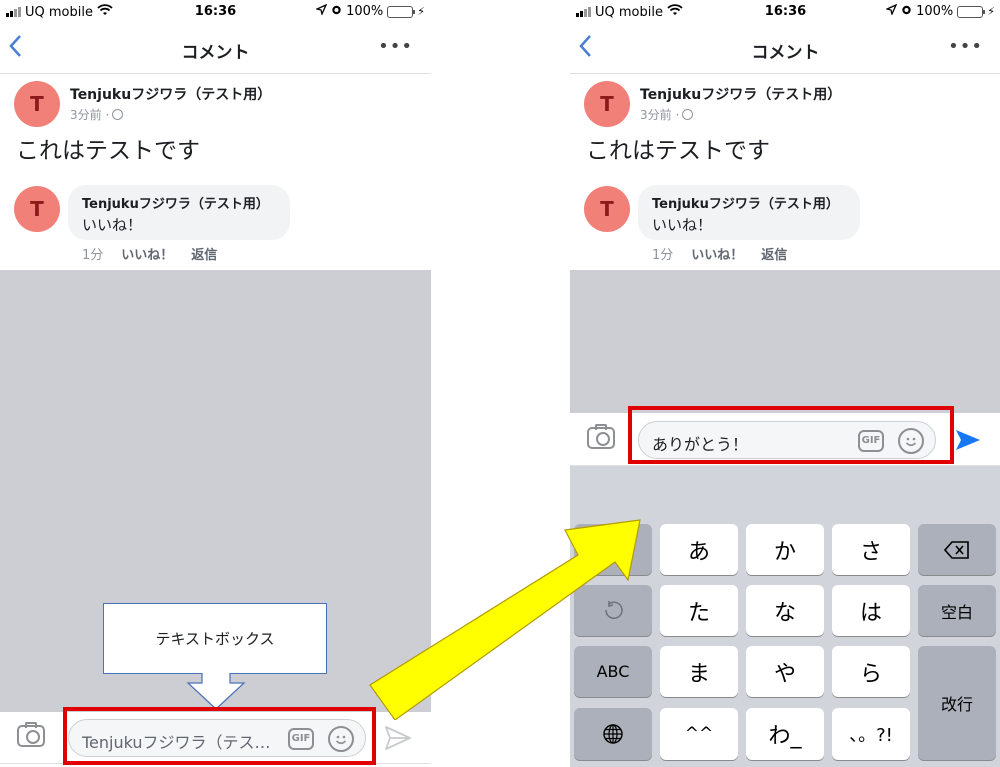 This screenshot has width=1000, height=767. Describe the element at coordinates (785, 671) in the screenshot. I see `key-ya: や` at that location.